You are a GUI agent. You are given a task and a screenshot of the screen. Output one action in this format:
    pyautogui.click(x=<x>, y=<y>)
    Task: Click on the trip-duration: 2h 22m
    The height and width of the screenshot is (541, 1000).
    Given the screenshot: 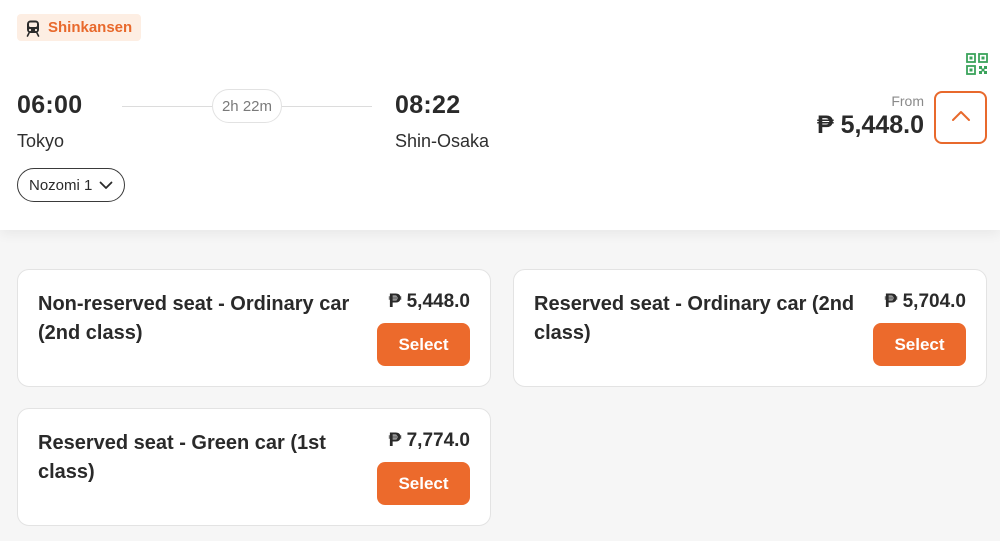 What is the action you would take?
    pyautogui.click(x=247, y=106)
    